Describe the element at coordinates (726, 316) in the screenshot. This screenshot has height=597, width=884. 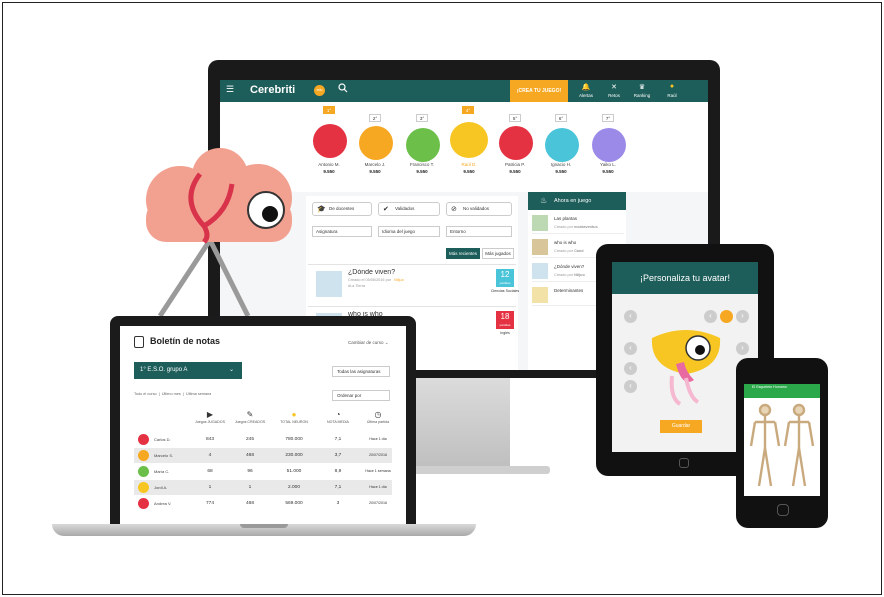
I see `color-swatch` at that location.